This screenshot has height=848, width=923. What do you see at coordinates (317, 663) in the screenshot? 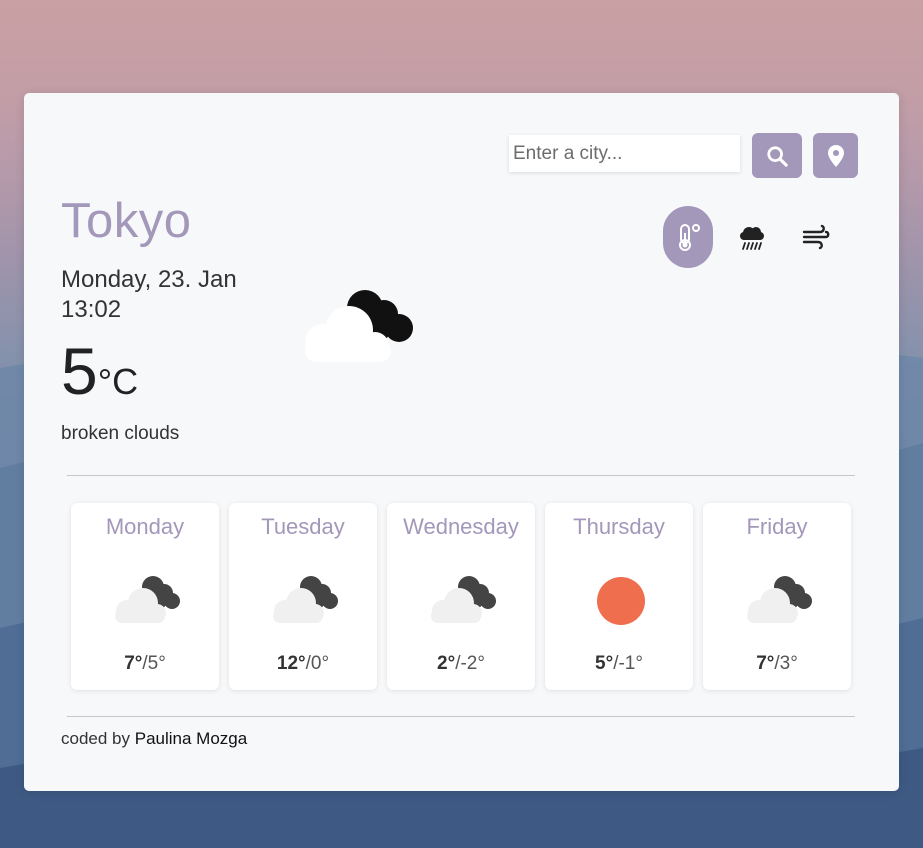
I see `forecast-low: /0°` at bounding box center [317, 663].